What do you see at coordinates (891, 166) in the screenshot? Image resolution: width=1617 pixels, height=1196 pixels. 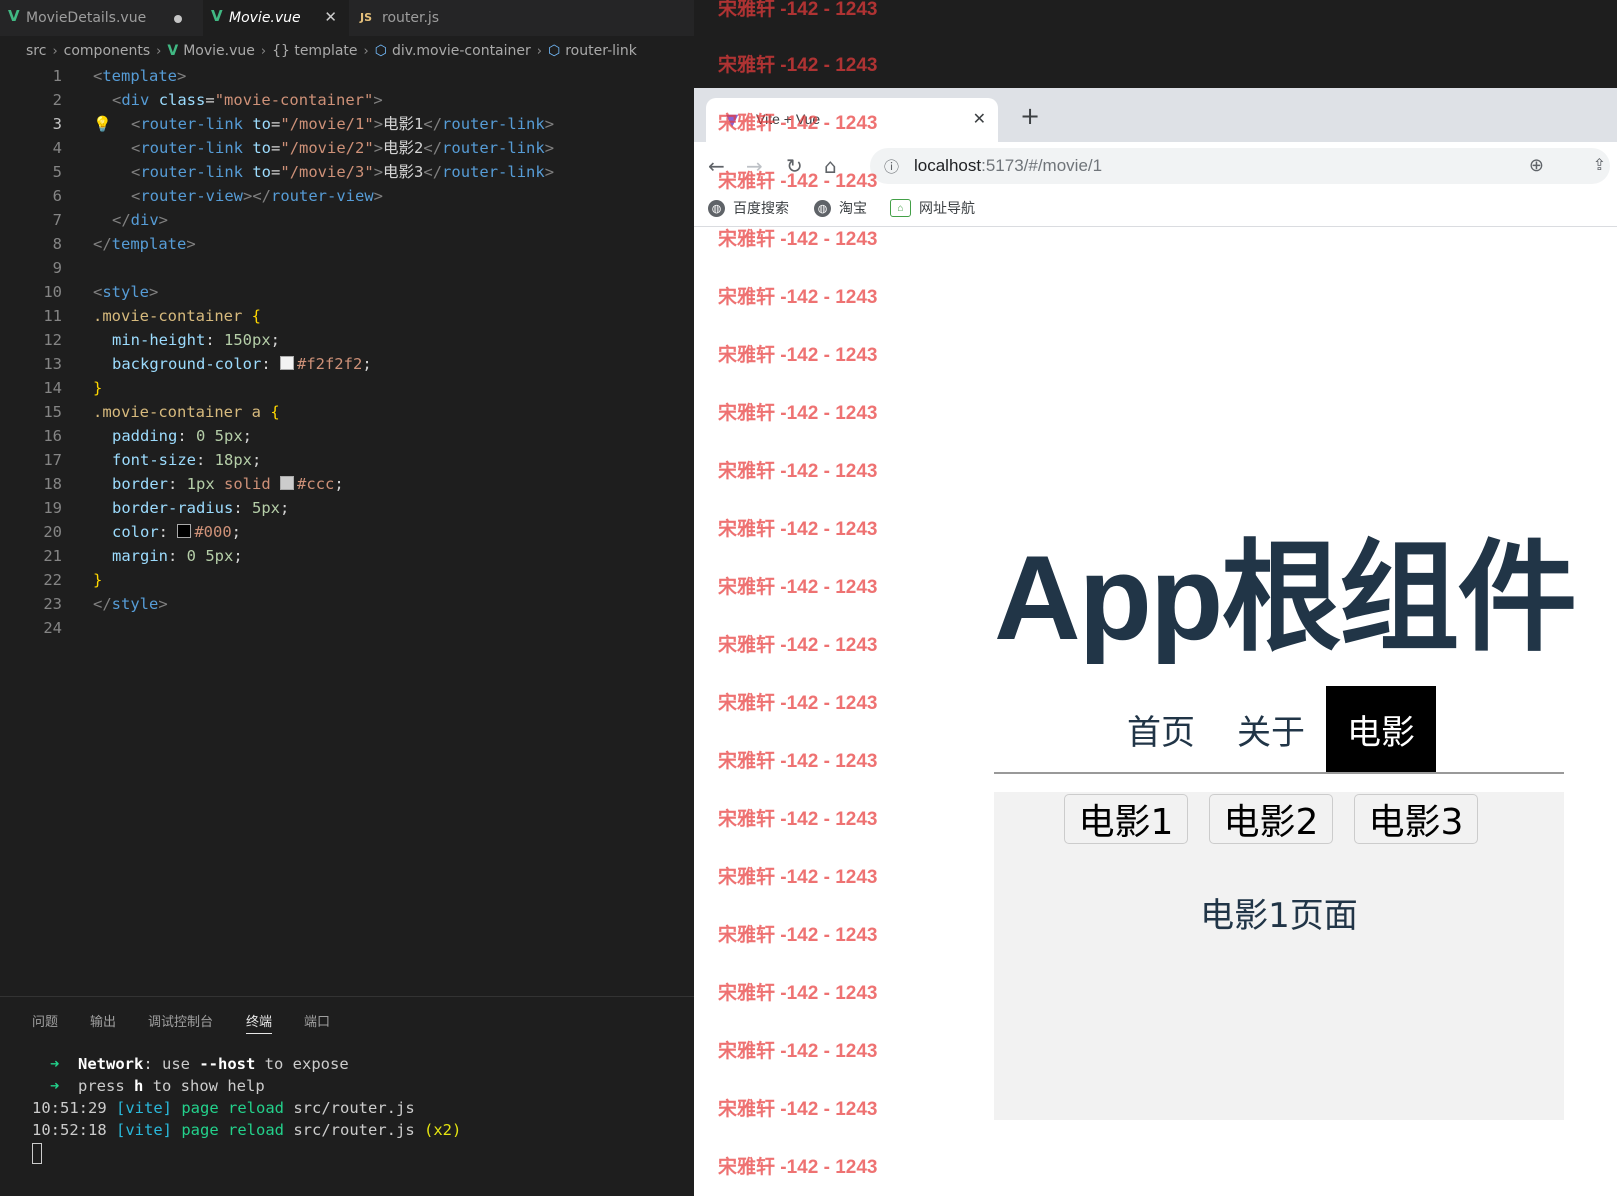 I see `info-icon: ⓘ` at bounding box center [891, 166].